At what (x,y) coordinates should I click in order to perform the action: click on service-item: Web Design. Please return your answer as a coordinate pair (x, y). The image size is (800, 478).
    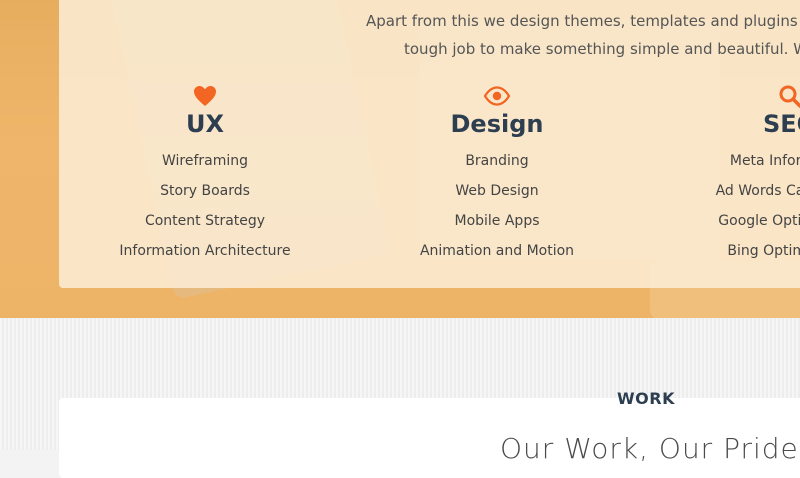
    Looking at the image, I should click on (497, 191).